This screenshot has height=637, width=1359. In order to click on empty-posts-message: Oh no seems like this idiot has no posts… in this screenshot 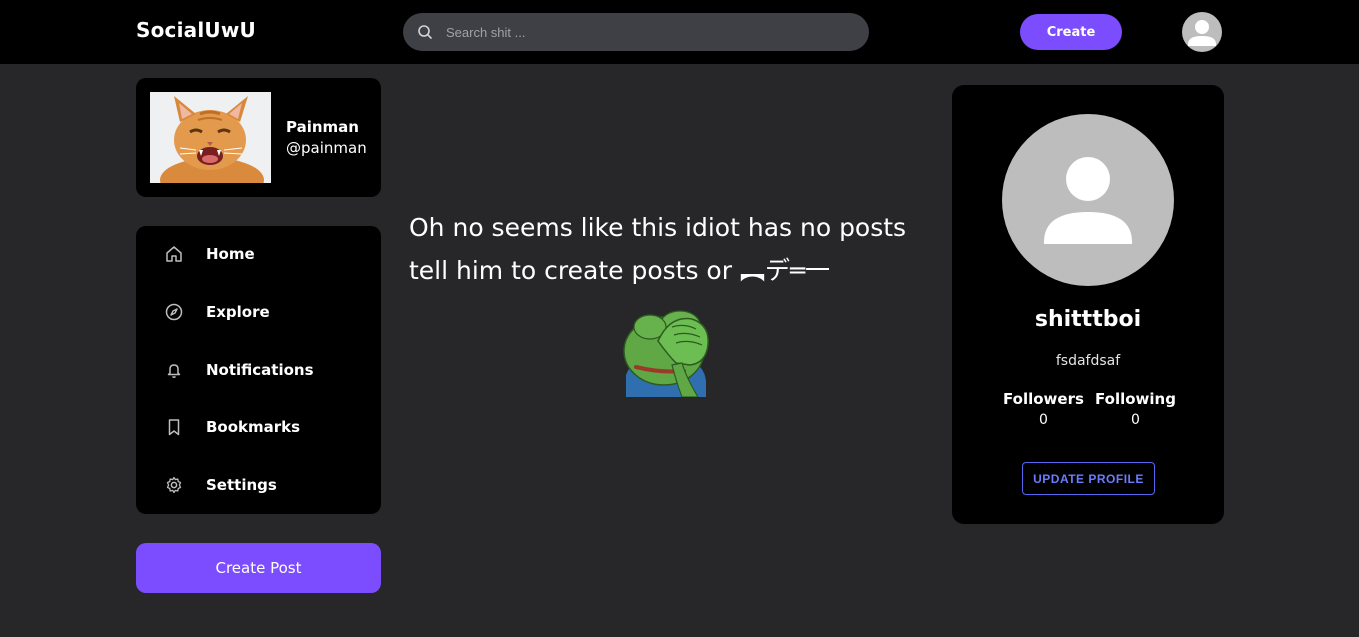, I will do `click(658, 249)`.